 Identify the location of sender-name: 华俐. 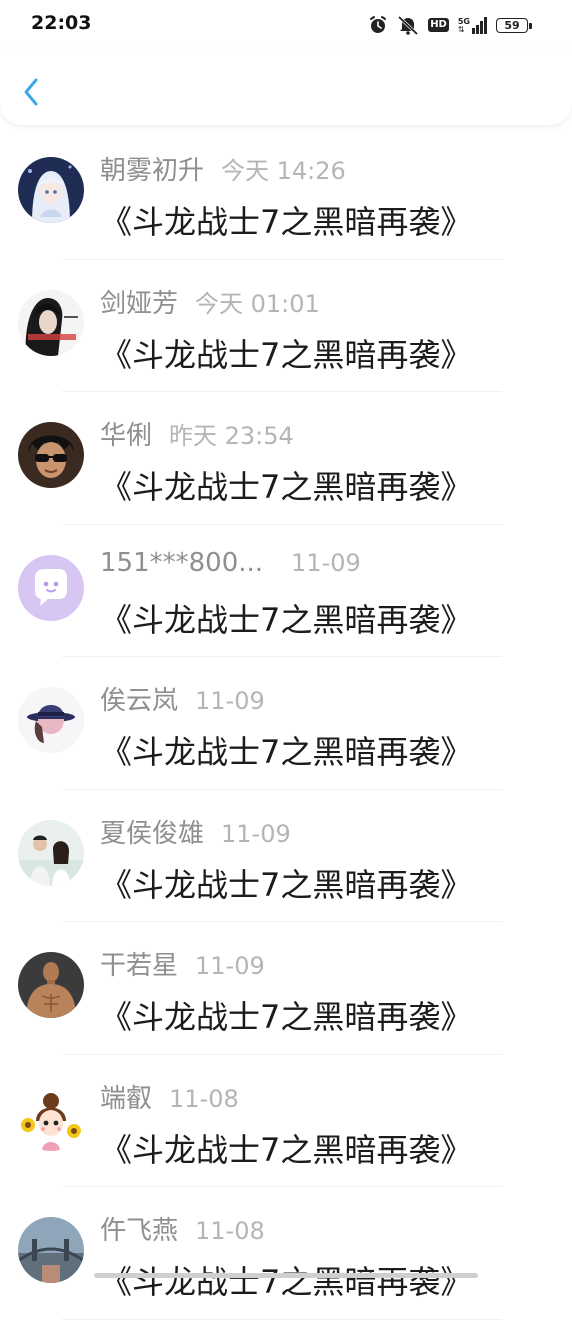
(126, 436).